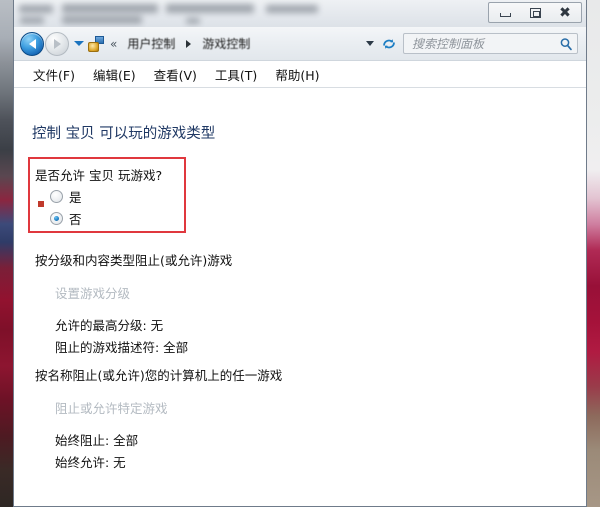 This screenshot has width=600, height=507. I want to click on maximize-restore-button, so click(535, 12).